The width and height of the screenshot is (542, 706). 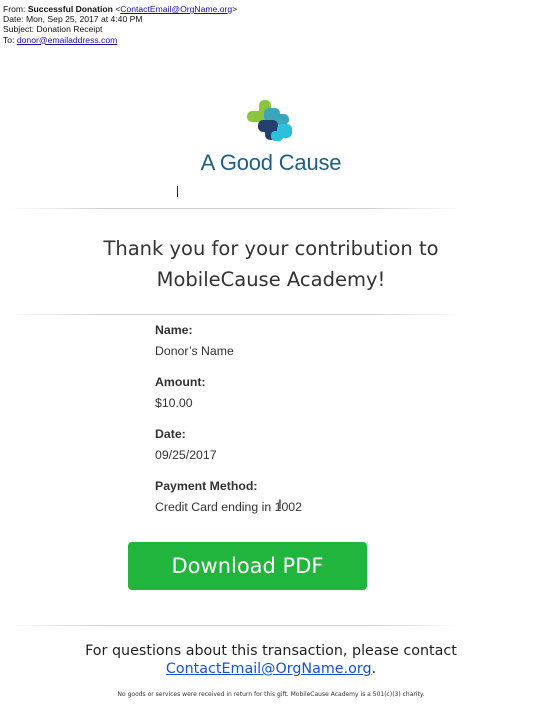 I want to click on from-name: Successful Donation, so click(x=70, y=9).